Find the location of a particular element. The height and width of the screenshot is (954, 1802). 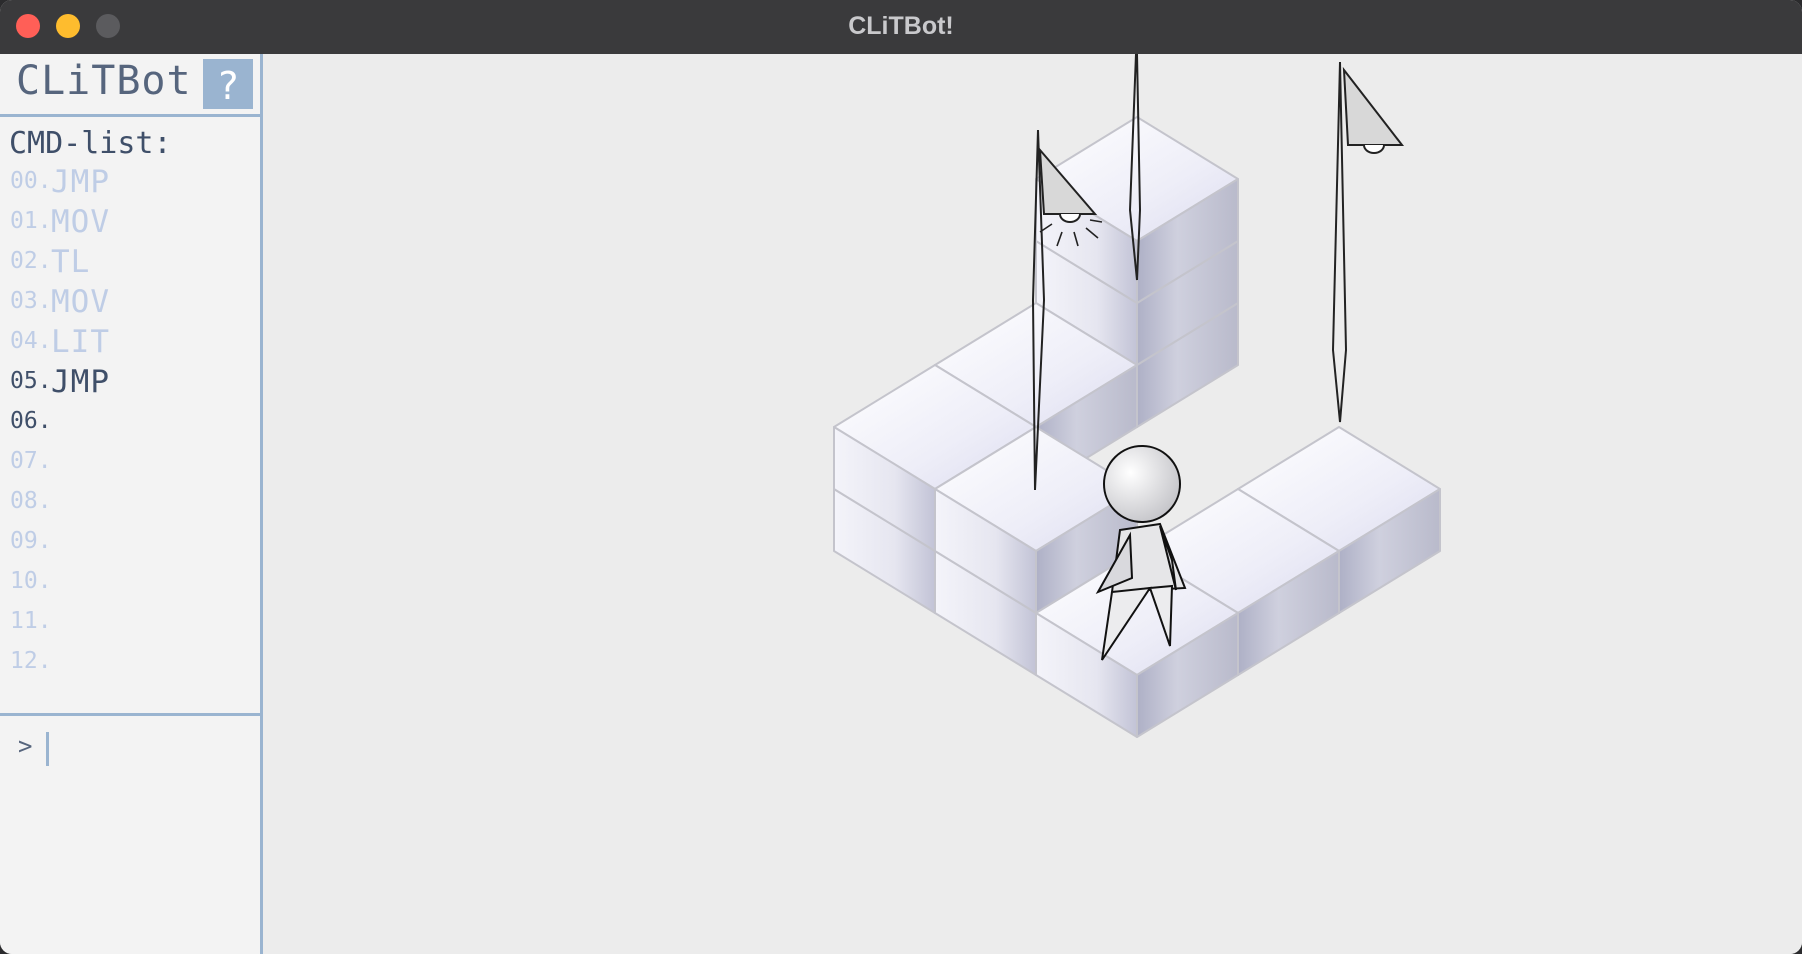

window-title: CLiTBot! is located at coordinates (901, 26).